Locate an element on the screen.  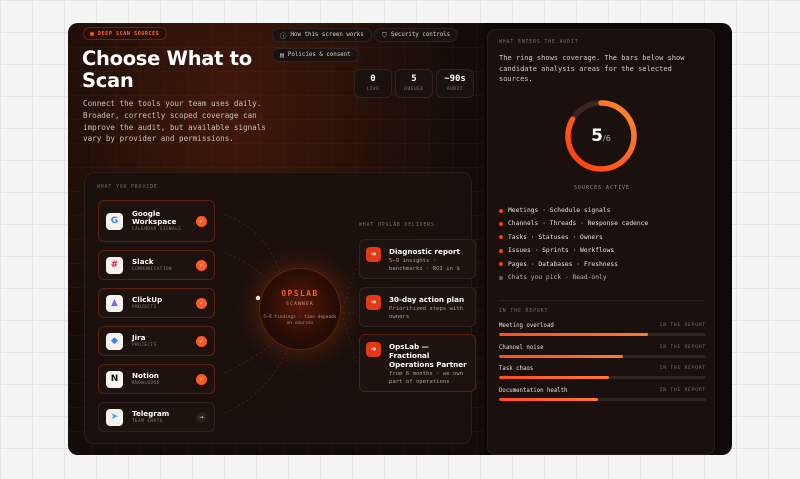
stat-label: LIVE is located at coordinates (373, 89).